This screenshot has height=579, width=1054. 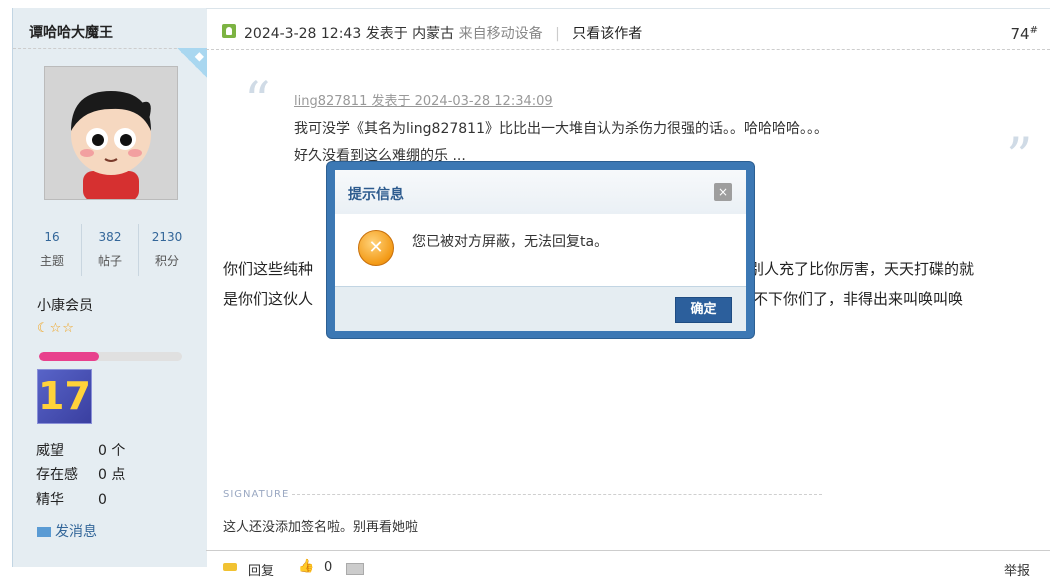 I want to click on send-message-link: 发消息, so click(x=67, y=531).